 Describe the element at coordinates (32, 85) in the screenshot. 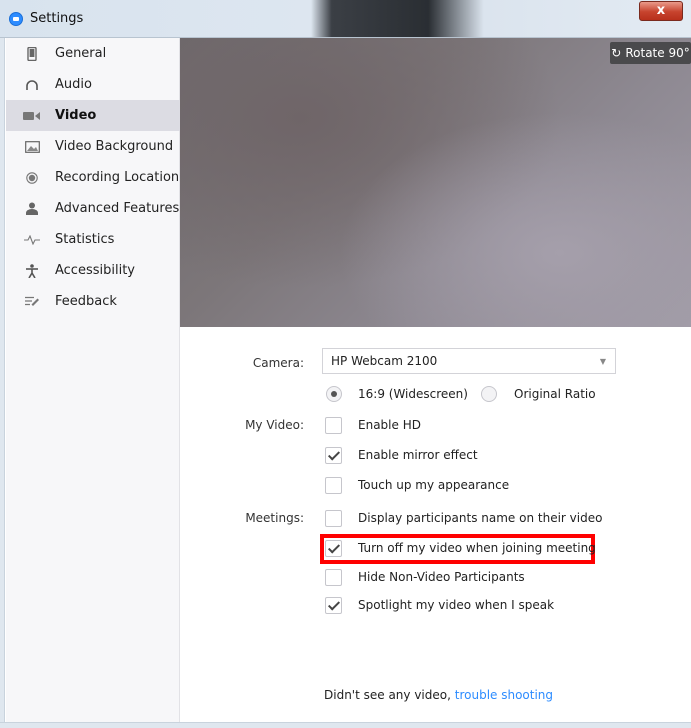

I see `headphones-icon` at that location.